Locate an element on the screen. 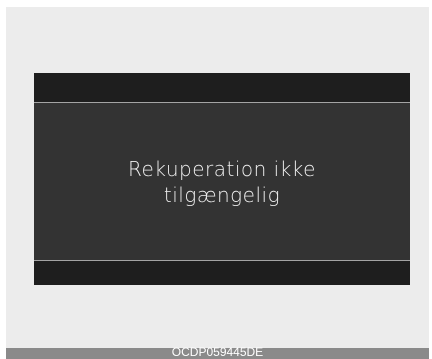 The height and width of the screenshot is (359, 432). image-code-label: OCDP059445DE is located at coordinates (217, 352).